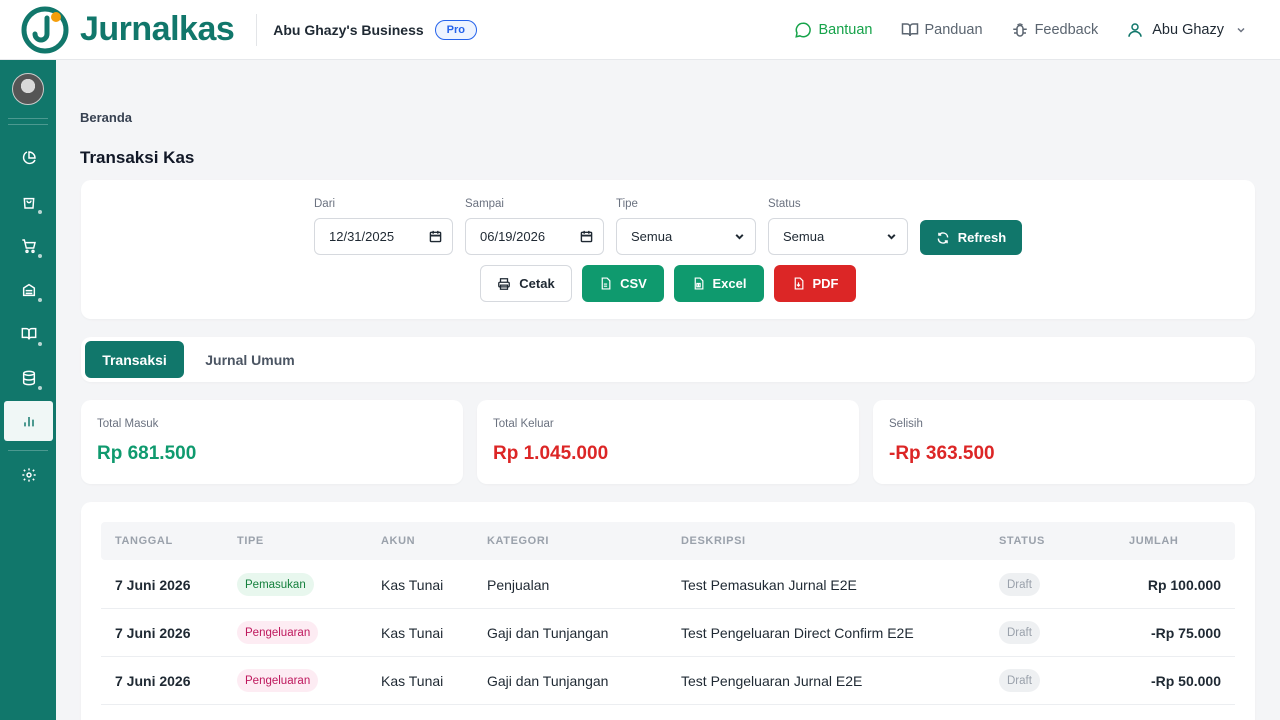 Image resolution: width=1280 pixels, height=720 pixels. I want to click on cell-description: Test Pemasukan Jurnal E2E, so click(769, 585).